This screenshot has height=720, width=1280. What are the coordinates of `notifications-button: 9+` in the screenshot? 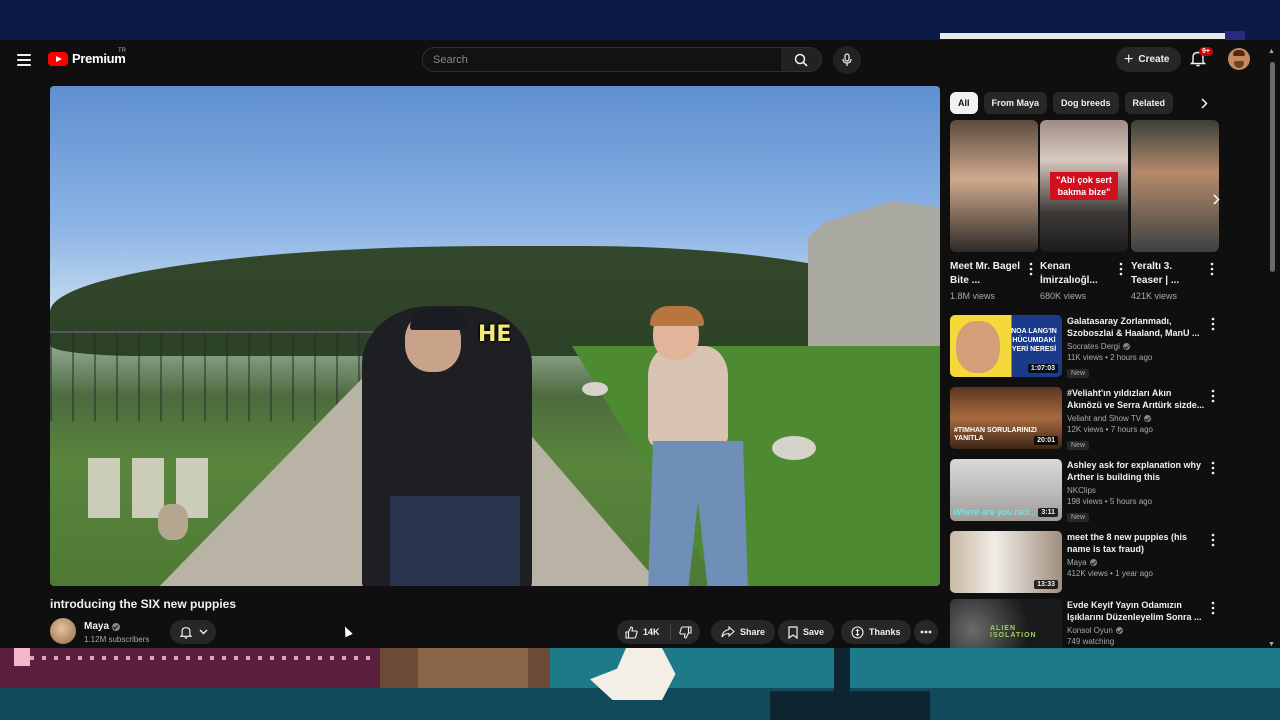 It's located at (1201, 59).